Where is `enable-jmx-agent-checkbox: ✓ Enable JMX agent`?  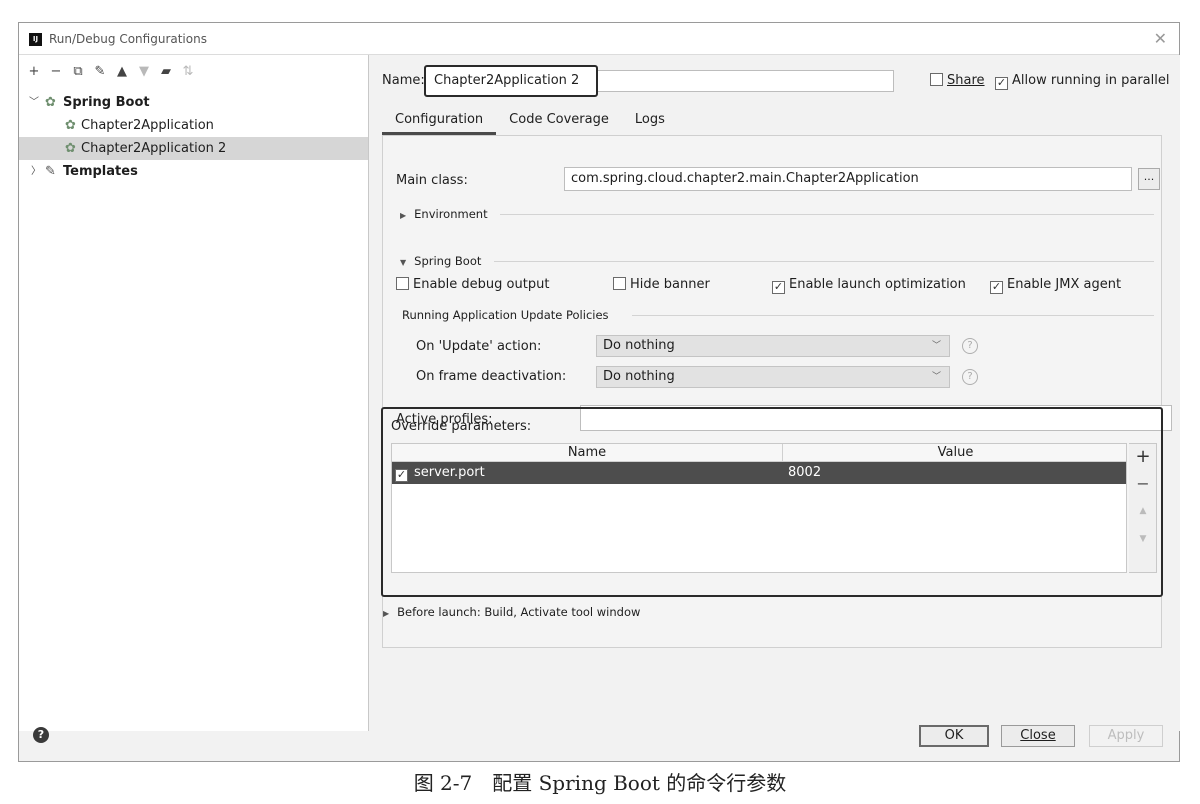 enable-jmx-agent-checkbox: ✓ Enable JMX agent is located at coordinates (1055, 285).